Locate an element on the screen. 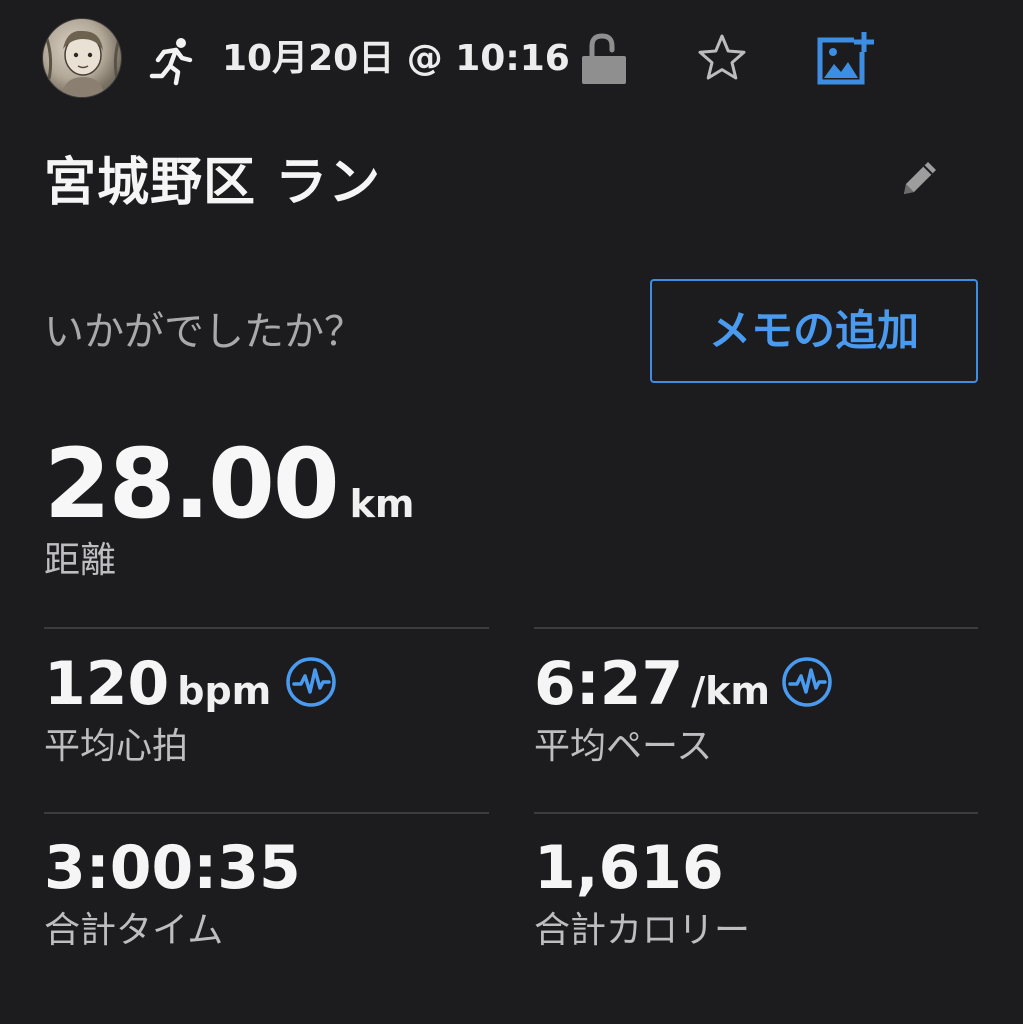  avg-pace-label: 平均ペース is located at coordinates (623, 746).